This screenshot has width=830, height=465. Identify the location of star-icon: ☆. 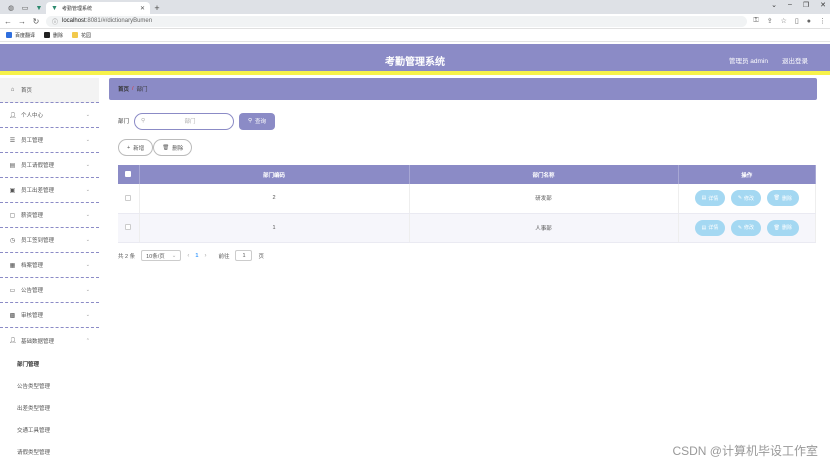
(784, 21).